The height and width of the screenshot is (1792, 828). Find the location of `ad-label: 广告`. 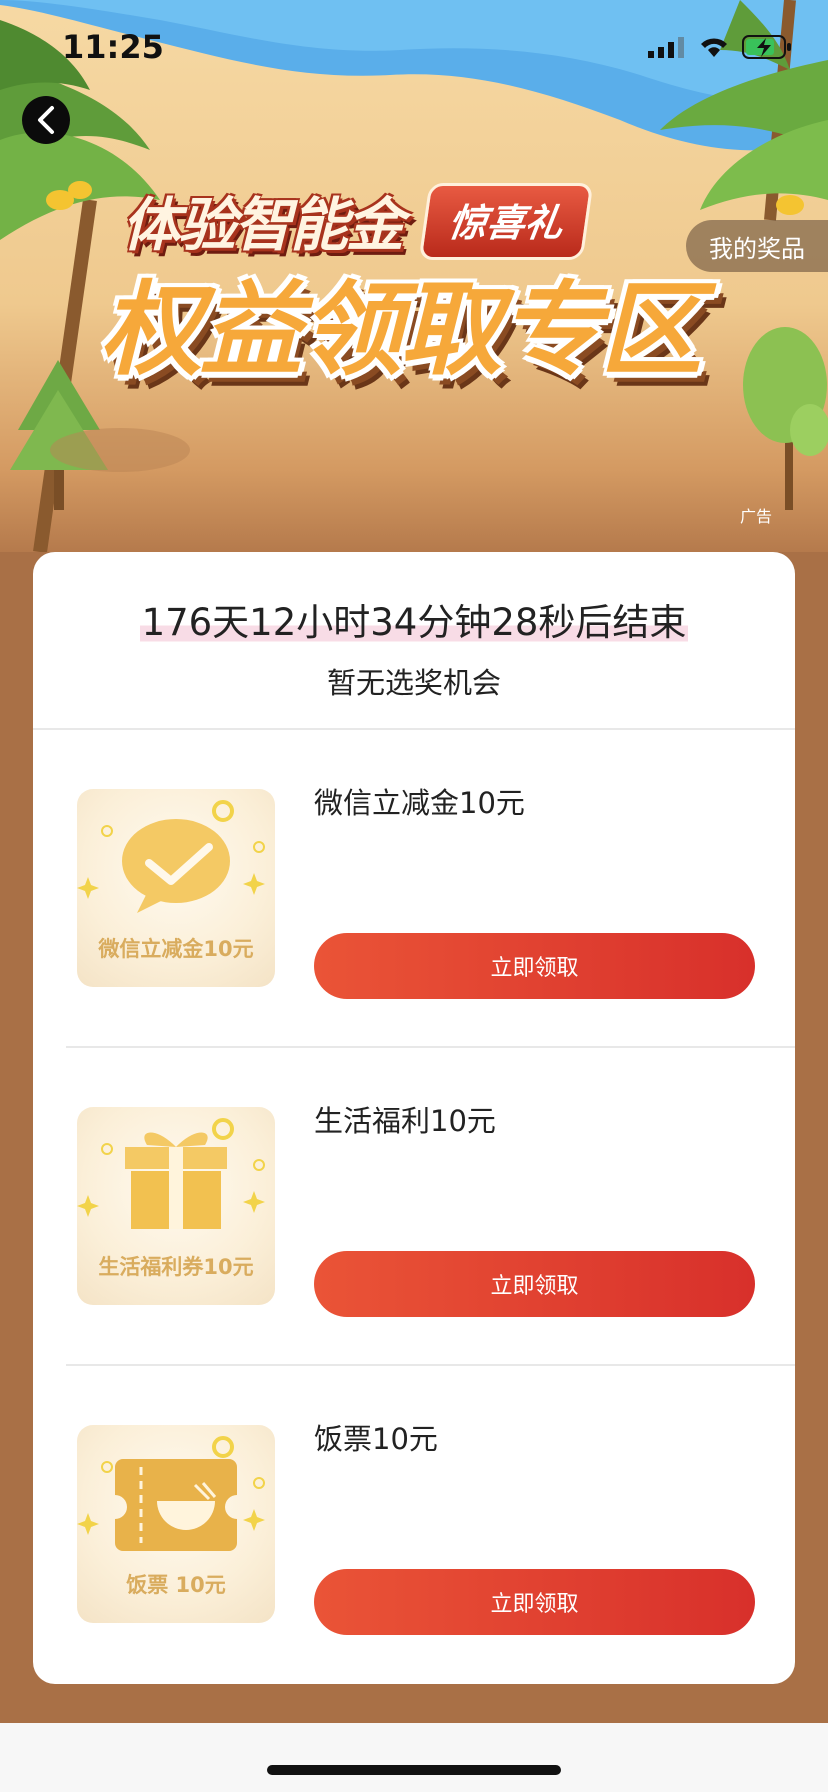

ad-label: 广告 is located at coordinates (755, 516).